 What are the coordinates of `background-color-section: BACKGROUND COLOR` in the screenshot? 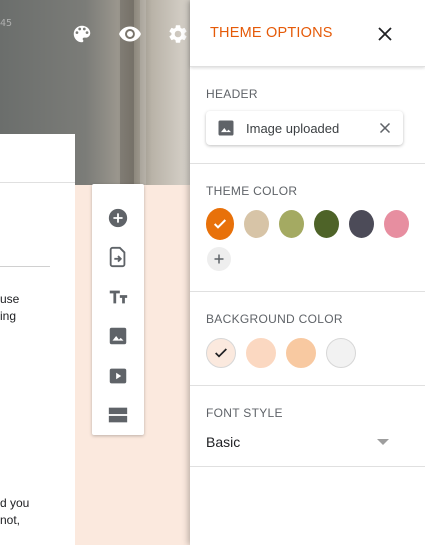 It's located at (307, 339).